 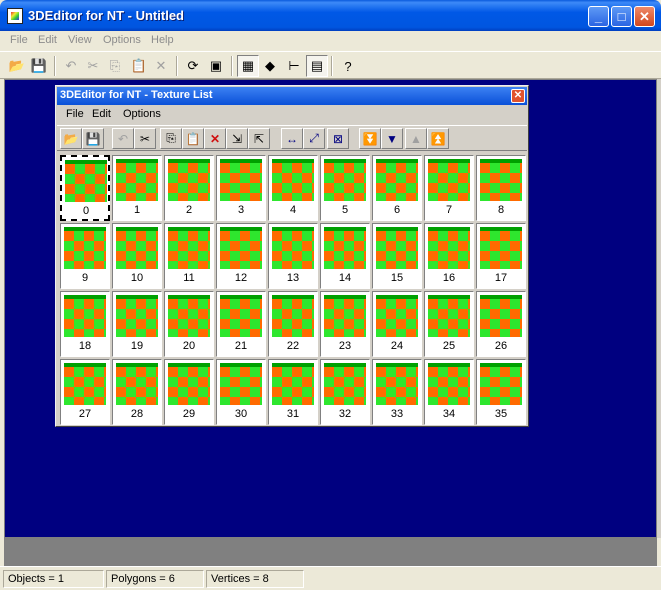 I want to click on menu-file: File, so click(x=19, y=40).